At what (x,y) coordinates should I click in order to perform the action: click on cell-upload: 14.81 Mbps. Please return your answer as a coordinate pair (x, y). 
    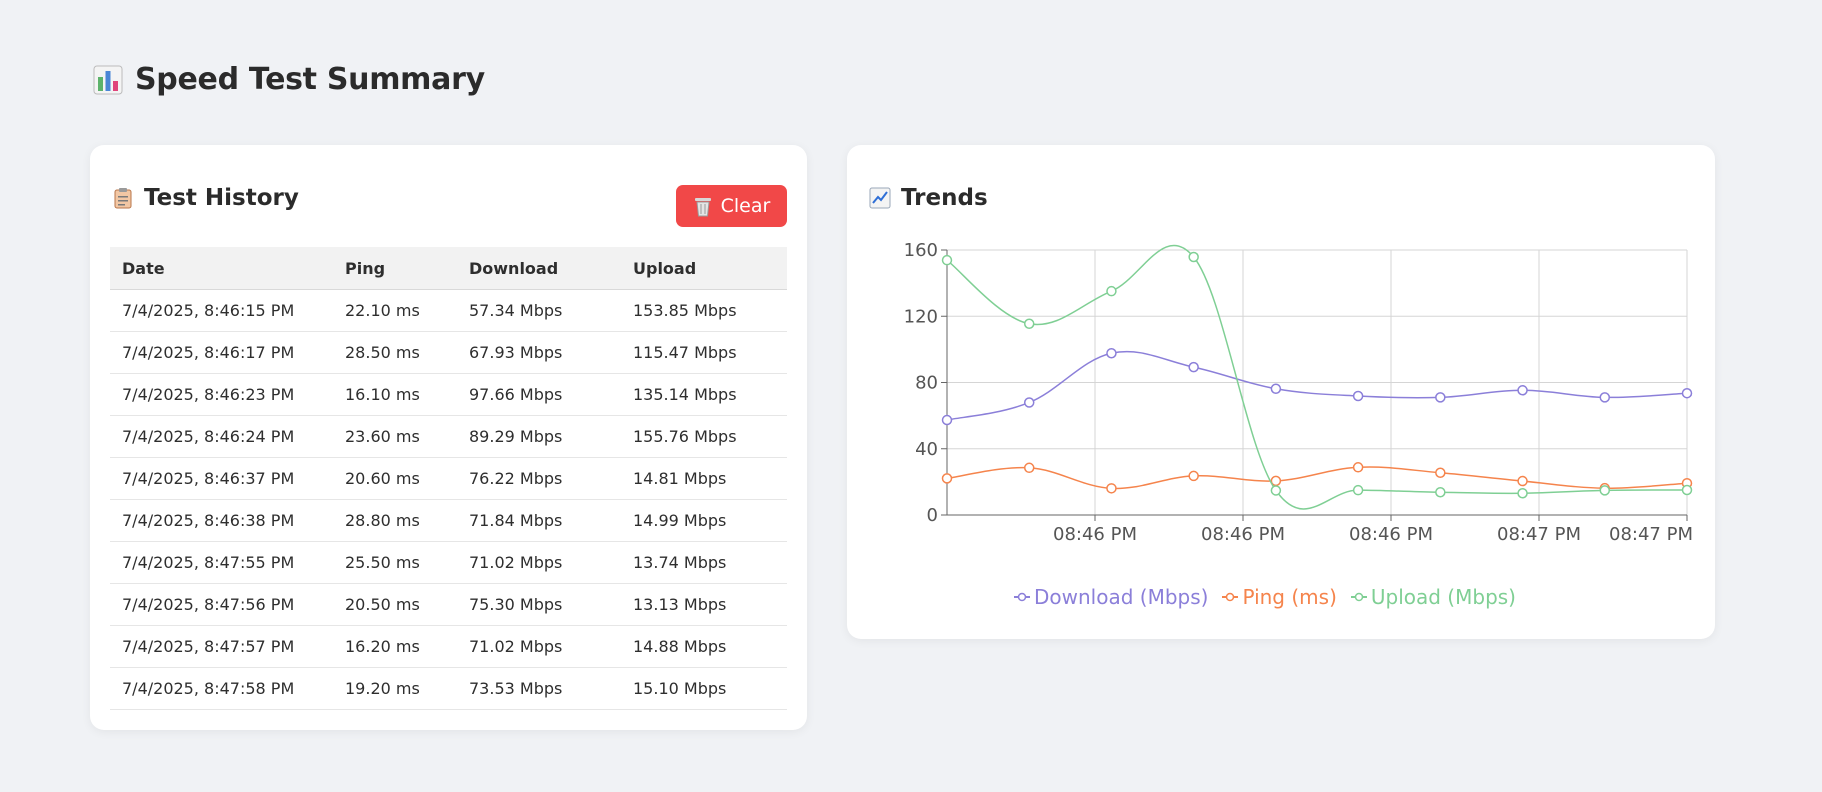
    Looking at the image, I should click on (704, 478).